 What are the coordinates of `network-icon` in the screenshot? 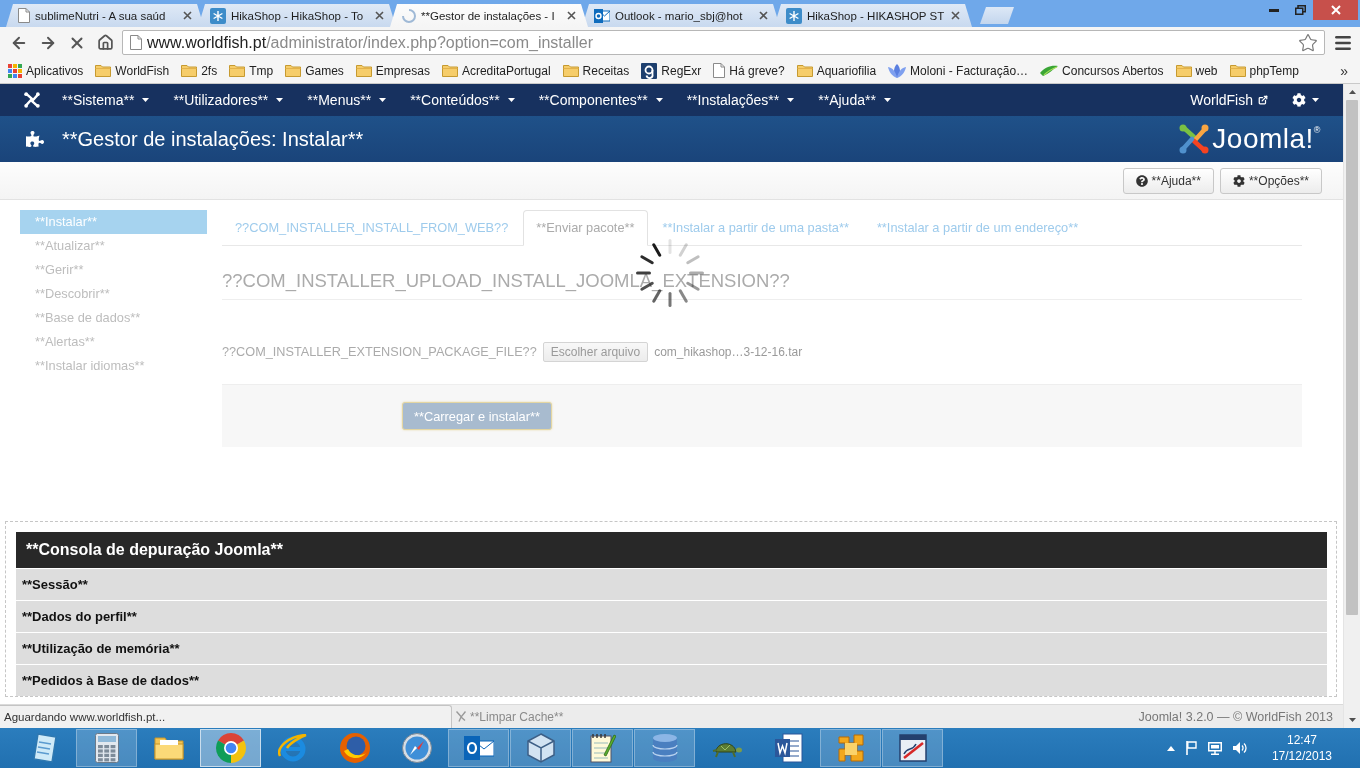 It's located at (1214, 748).